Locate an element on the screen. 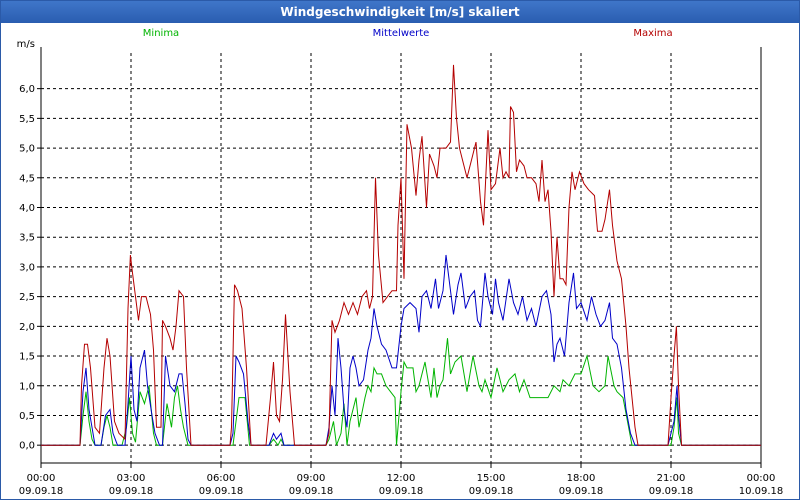 The width and height of the screenshot is (800, 500). x-tick-time-label: 03:00 is located at coordinates (131, 478).